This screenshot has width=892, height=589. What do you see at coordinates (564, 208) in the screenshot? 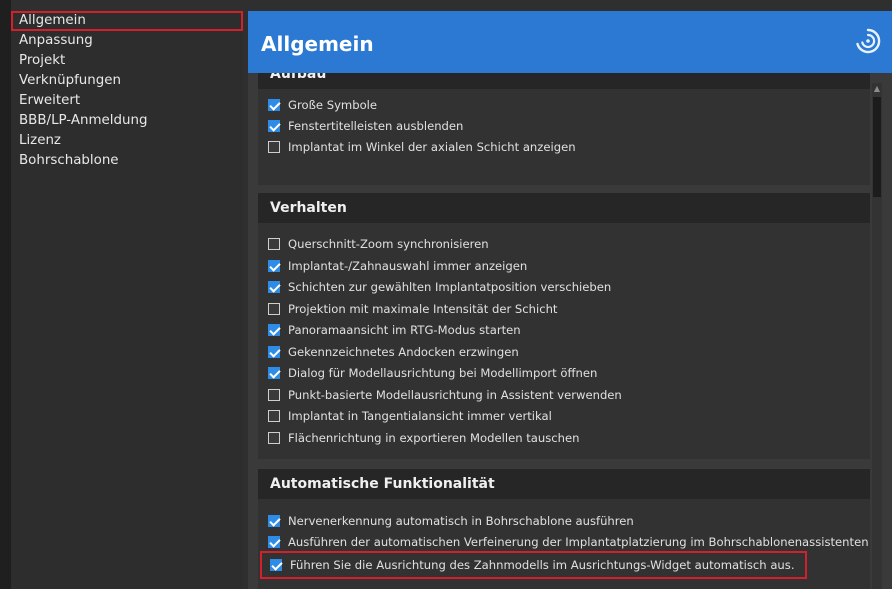
I see `section-title: Verhalten` at bounding box center [564, 208].